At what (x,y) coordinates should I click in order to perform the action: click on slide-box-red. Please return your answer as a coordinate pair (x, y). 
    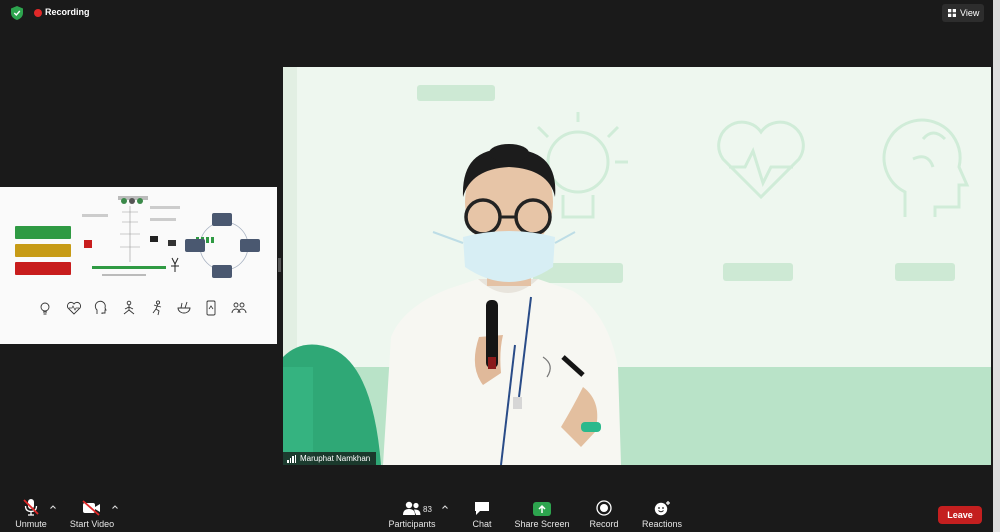
    Looking at the image, I should click on (43, 268).